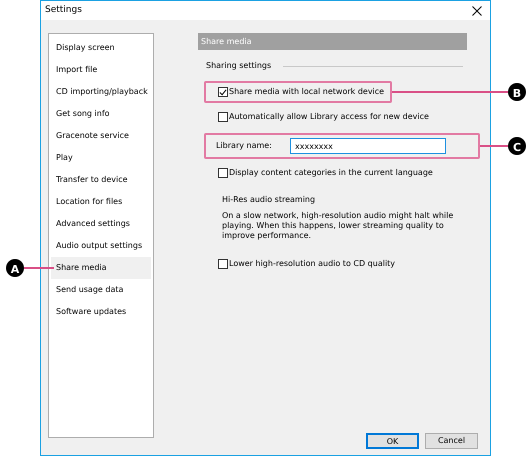  Describe the element at coordinates (332, 41) in the screenshot. I see `section-header: Share media` at that location.